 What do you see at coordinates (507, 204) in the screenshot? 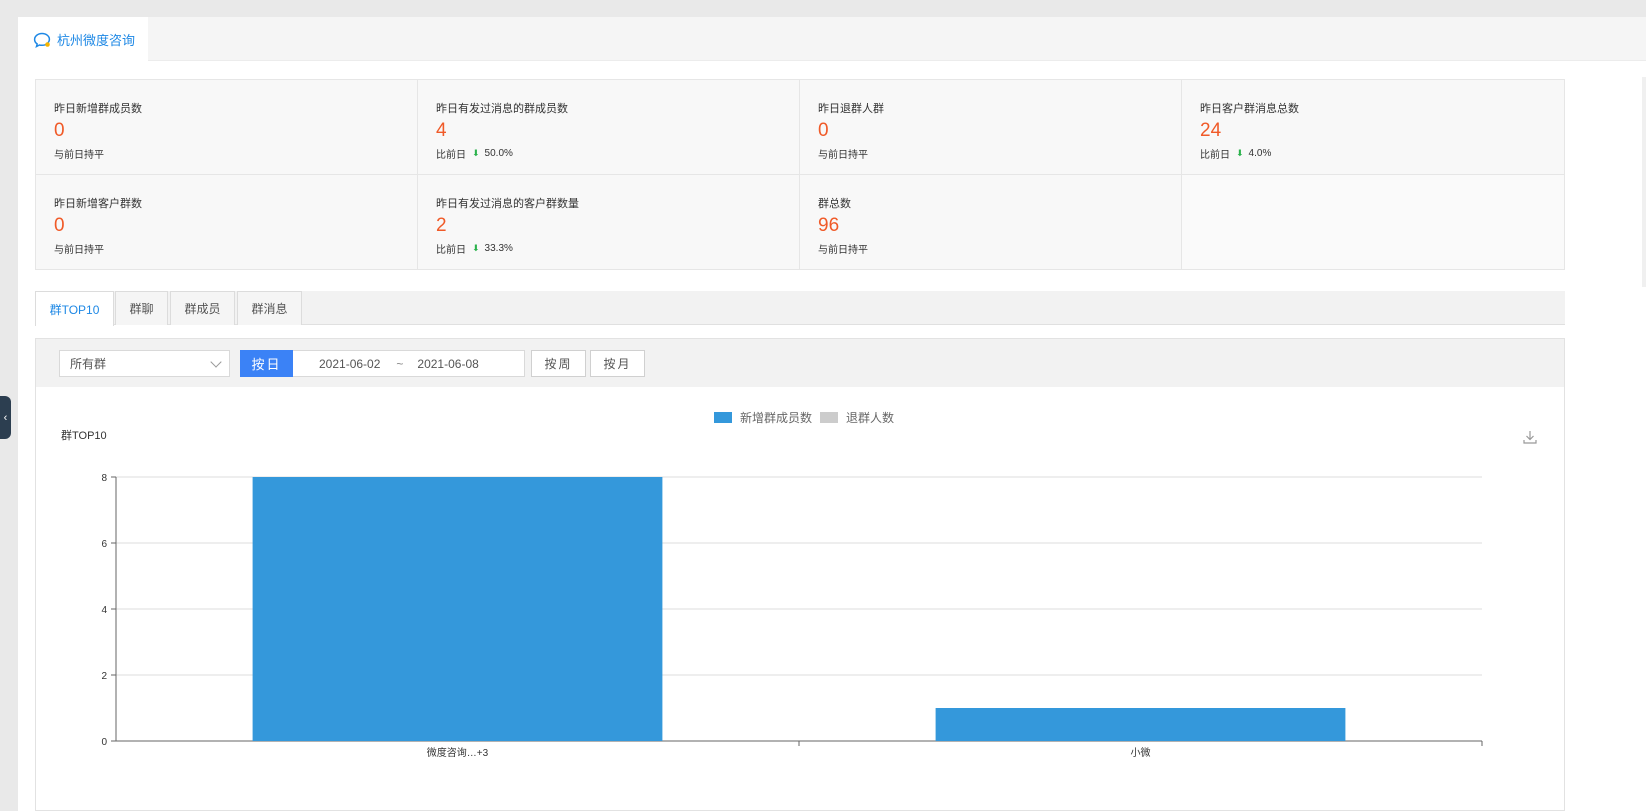
I see `stat-label: 昨日有发过消息的客户群数量` at bounding box center [507, 204].